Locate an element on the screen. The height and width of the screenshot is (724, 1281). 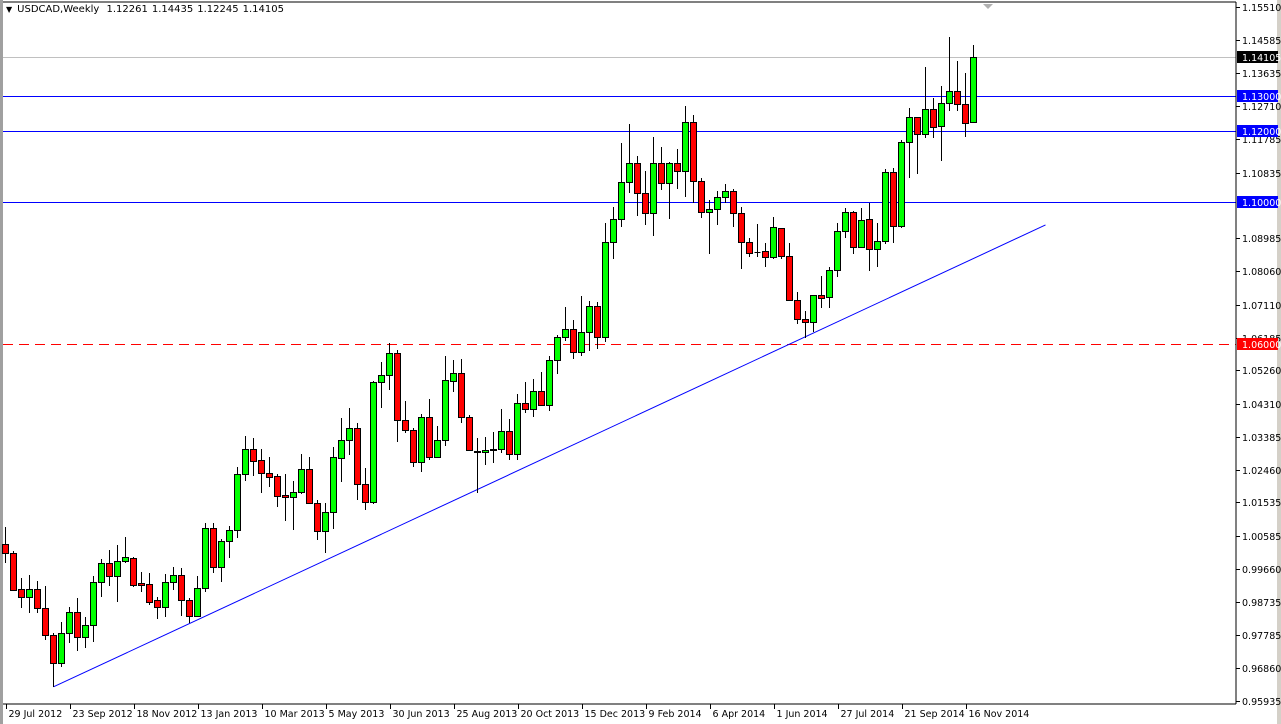
x-tick-label: 1 Jun 2014 is located at coordinates (802, 714).